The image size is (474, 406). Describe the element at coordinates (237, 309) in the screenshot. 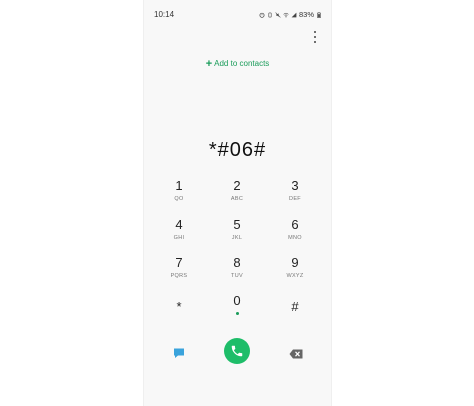

I see `key-0: 0` at that location.